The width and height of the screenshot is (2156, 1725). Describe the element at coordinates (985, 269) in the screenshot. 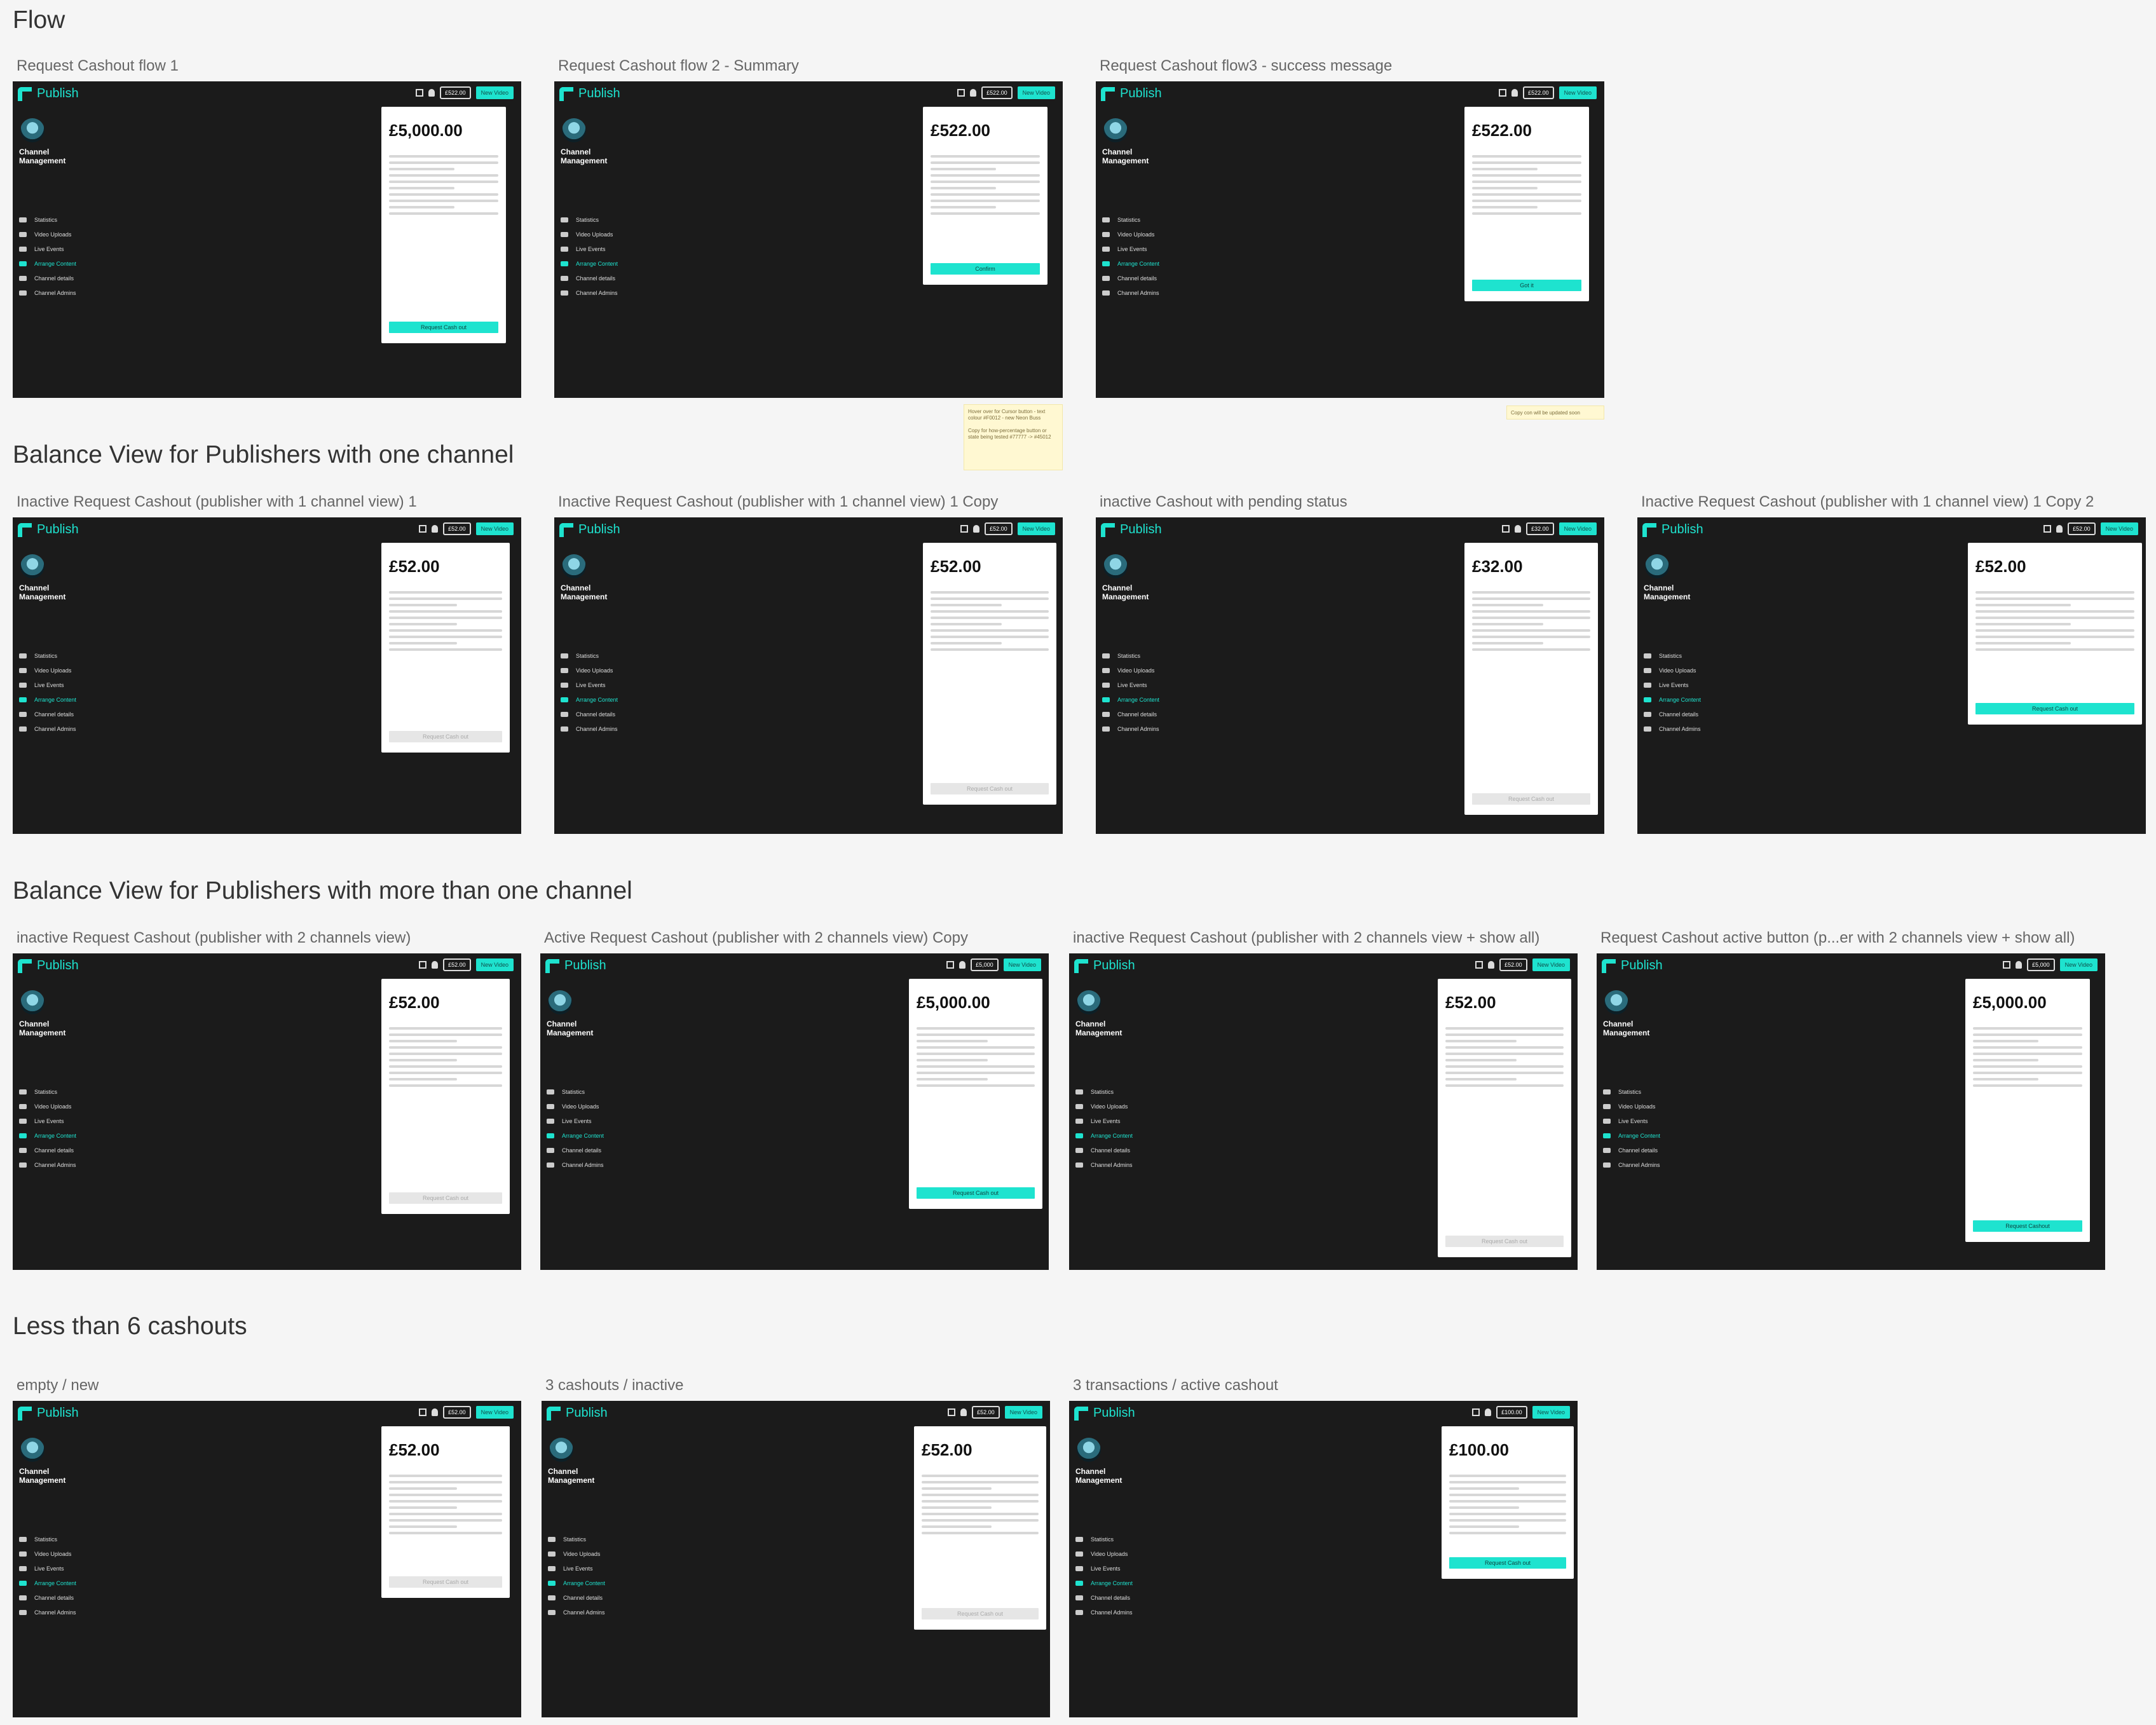

I see `request-cashout-button: Confirm` at that location.